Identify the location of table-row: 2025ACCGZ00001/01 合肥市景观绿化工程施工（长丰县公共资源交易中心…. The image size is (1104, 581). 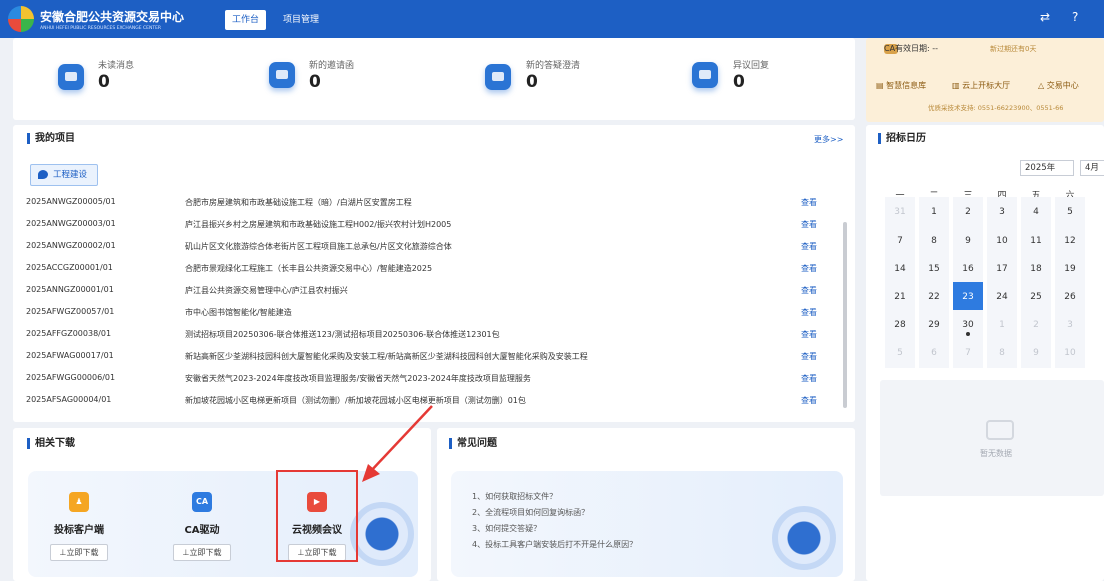
(420, 268).